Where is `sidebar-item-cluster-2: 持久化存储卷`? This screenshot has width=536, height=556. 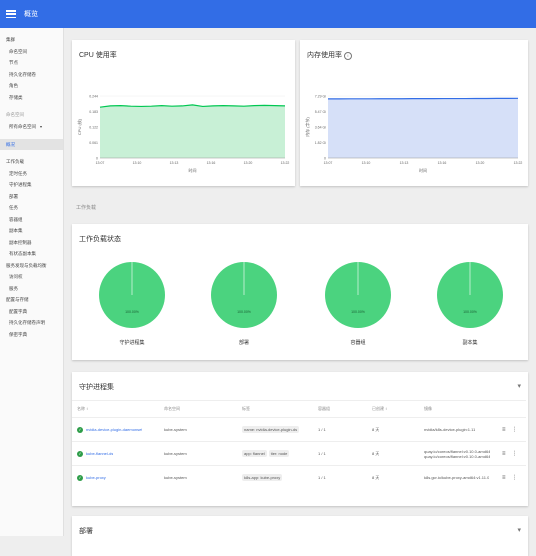
sidebar-item-cluster-2: 持久化存储卷 is located at coordinates (31, 75).